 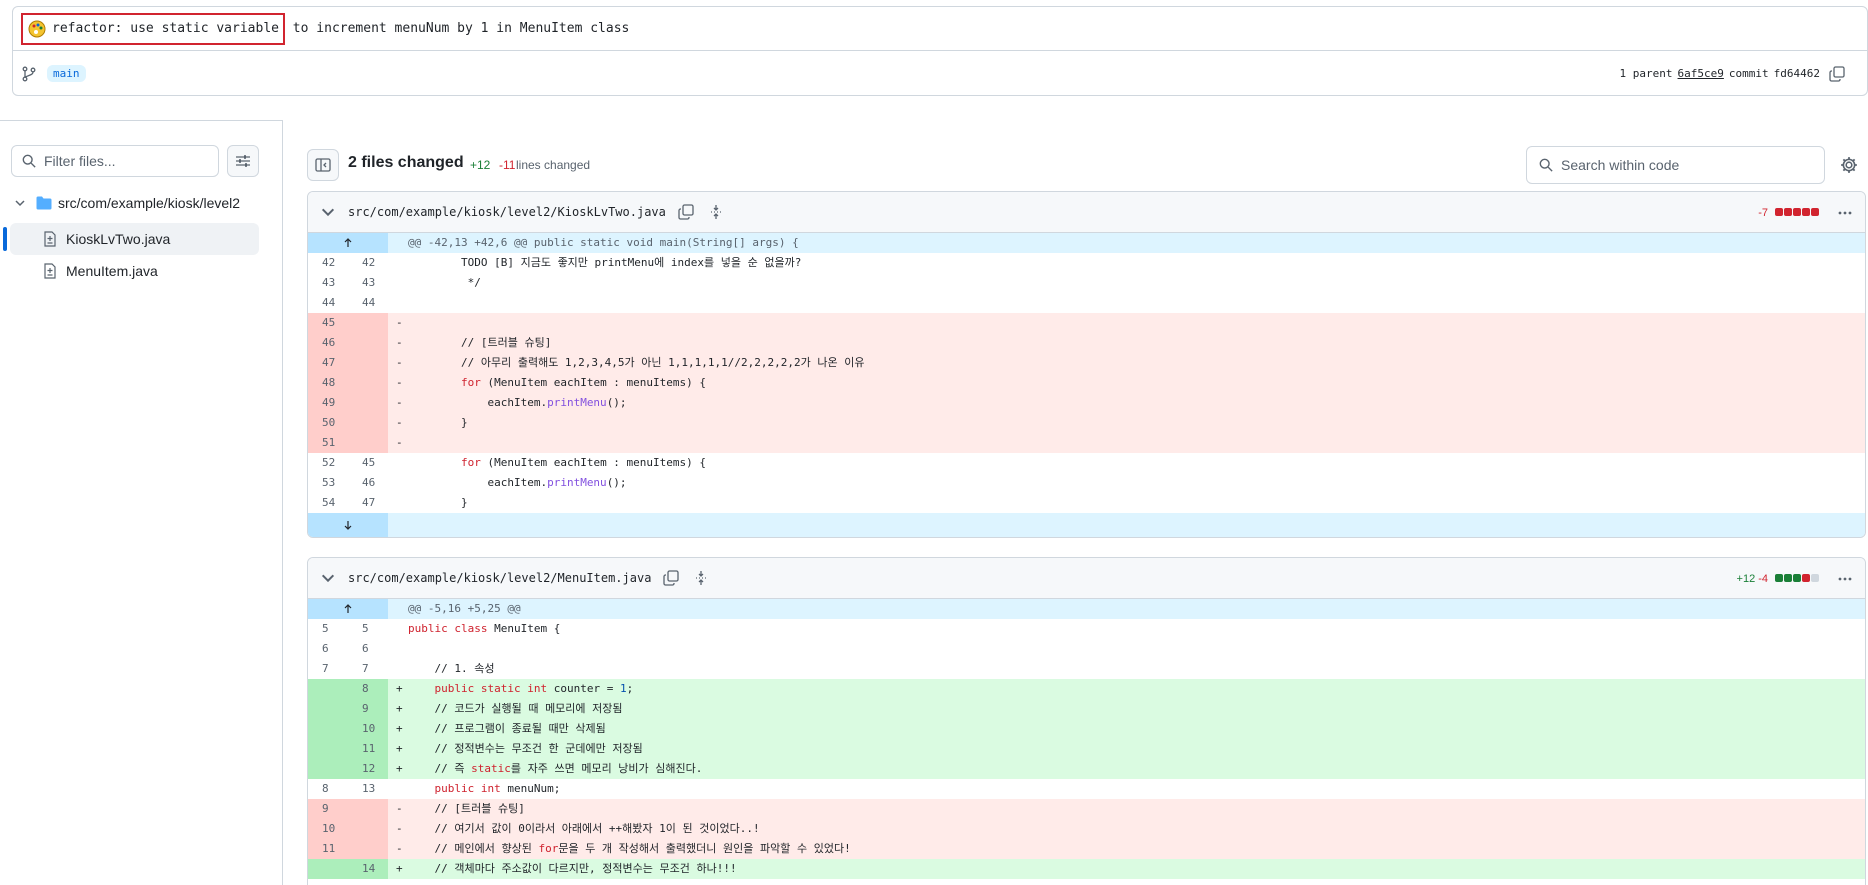 I want to click on old-line-number: 51, so click(x=328, y=443).